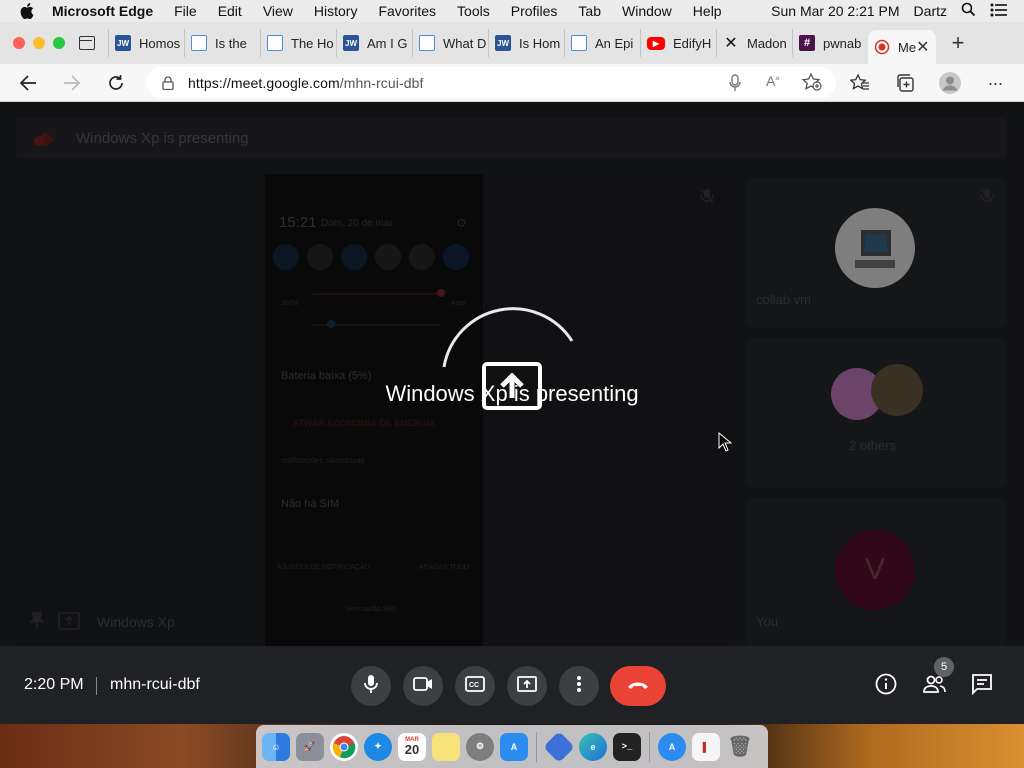 Image resolution: width=1024 pixels, height=768 pixels. I want to click on browser-tab: JW Am I G, so click(374, 43).